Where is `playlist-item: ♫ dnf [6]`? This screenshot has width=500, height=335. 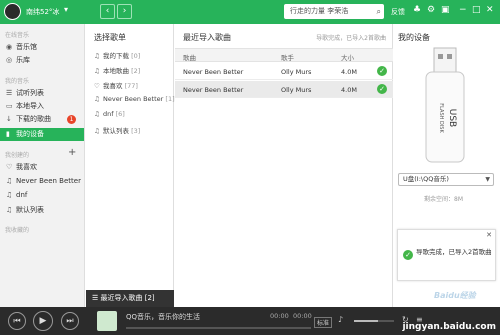
playlist-item: ♫ dnf [6] is located at coordinates (109, 114).